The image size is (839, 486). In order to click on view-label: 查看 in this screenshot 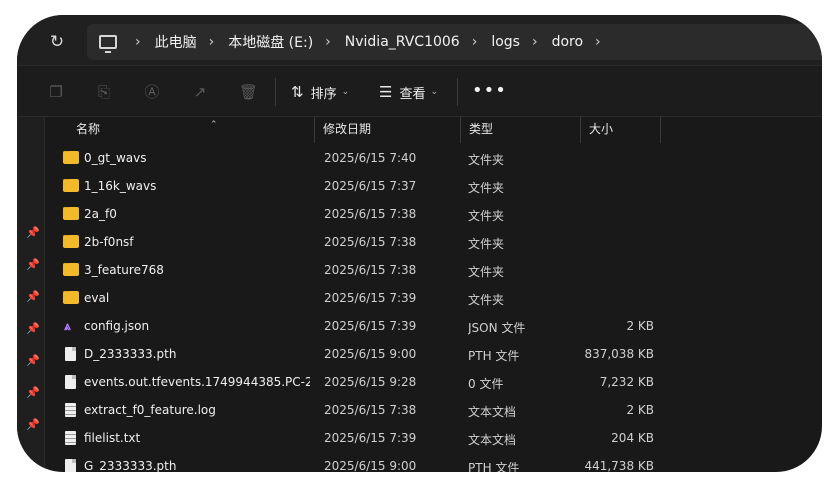, I will do `click(412, 94)`.